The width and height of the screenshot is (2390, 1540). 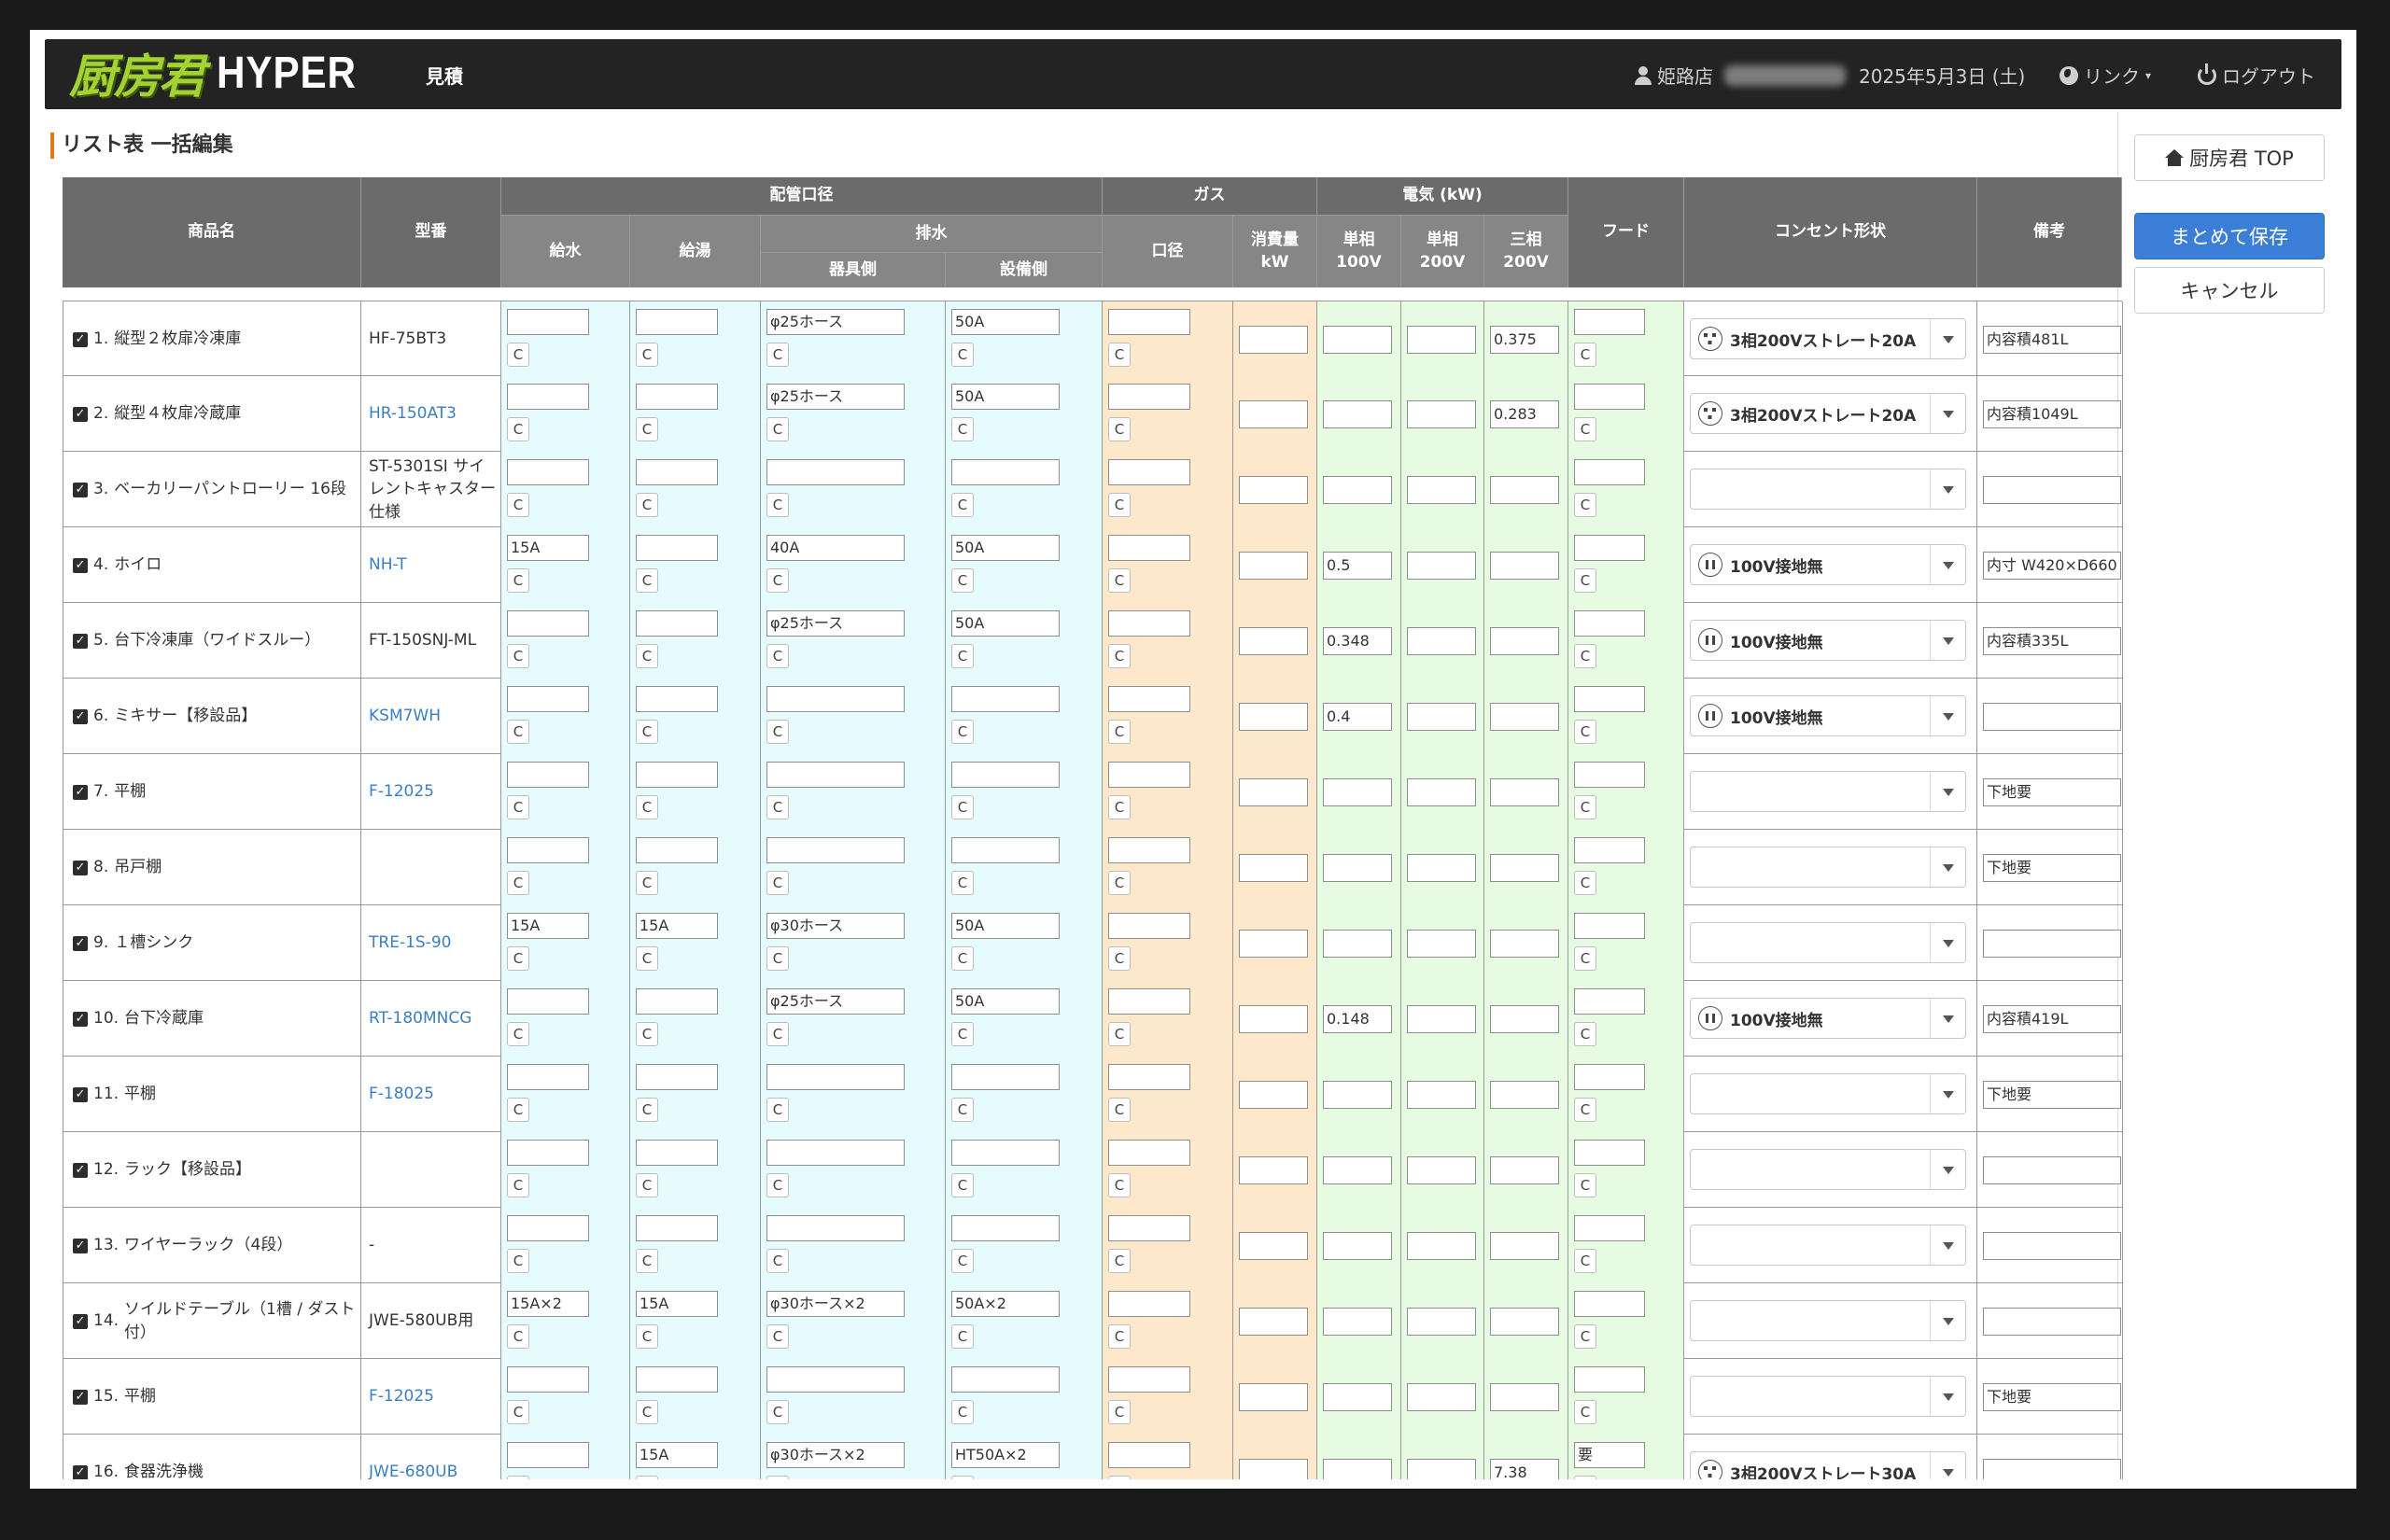 What do you see at coordinates (413, 1470) in the screenshot?
I see `model-link: JWE-680UB` at bounding box center [413, 1470].